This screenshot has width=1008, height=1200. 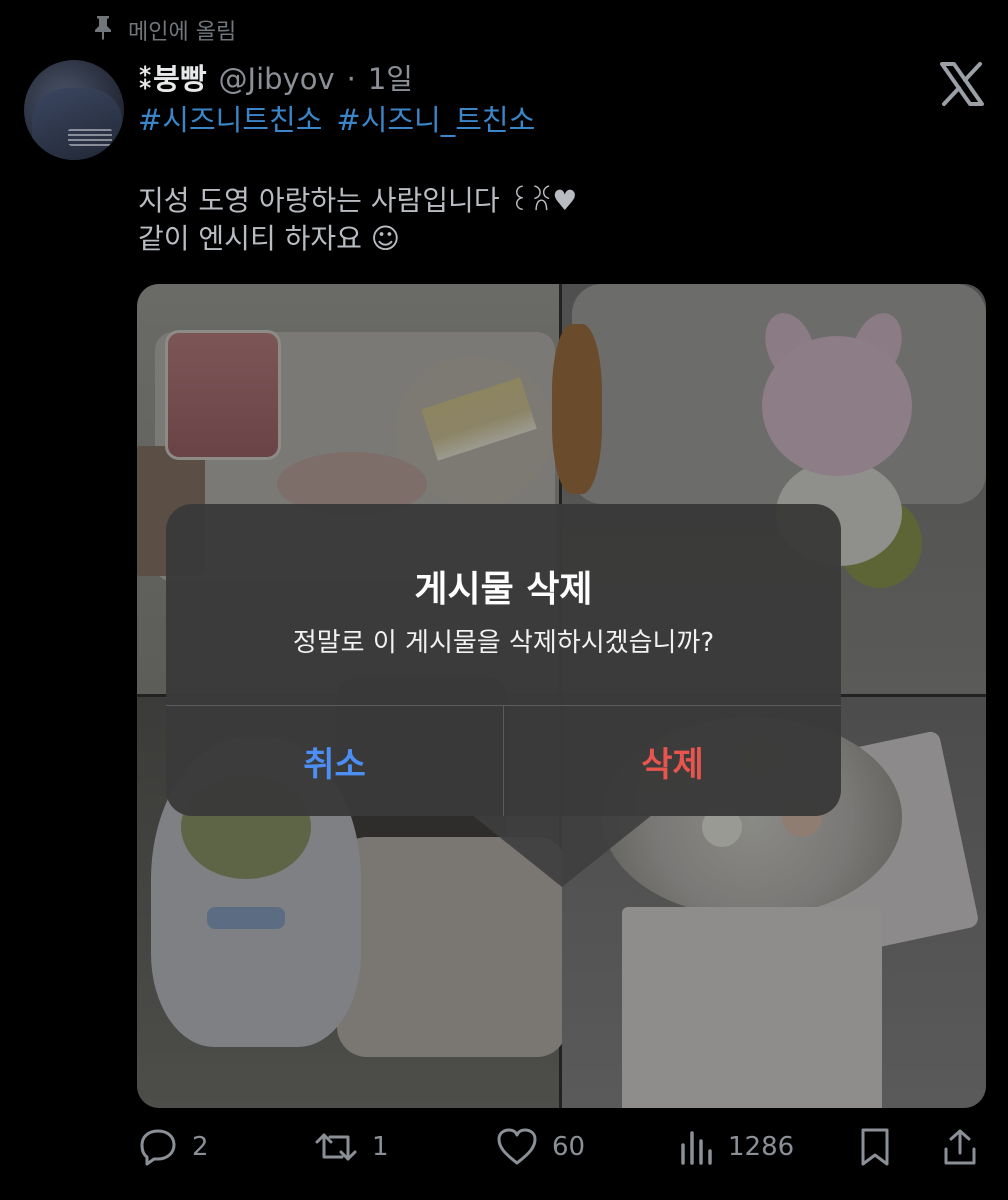 I want to click on dialog-title: 게시물 삭제, so click(x=503, y=589).